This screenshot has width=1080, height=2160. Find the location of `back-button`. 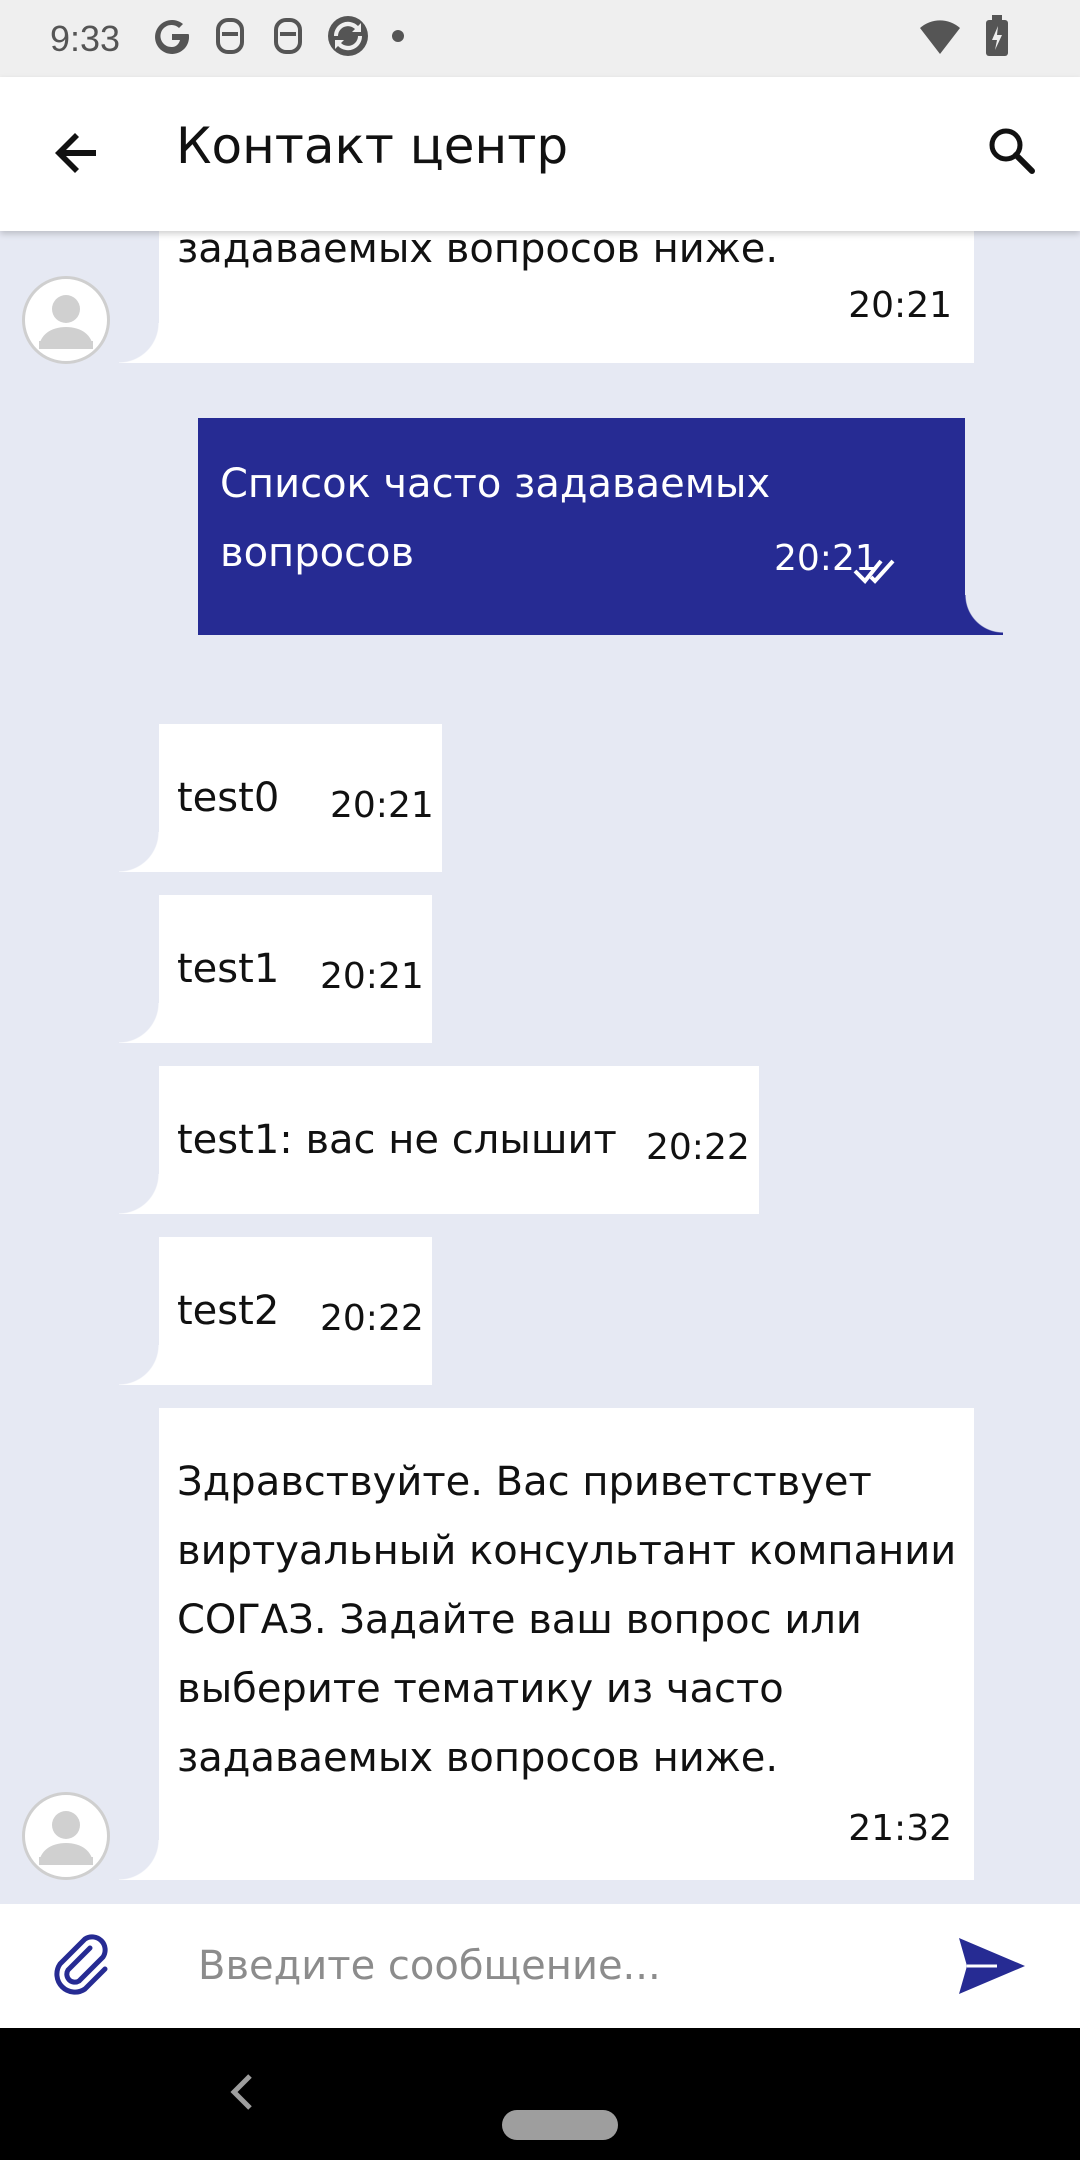

back-button is located at coordinates (77, 155).